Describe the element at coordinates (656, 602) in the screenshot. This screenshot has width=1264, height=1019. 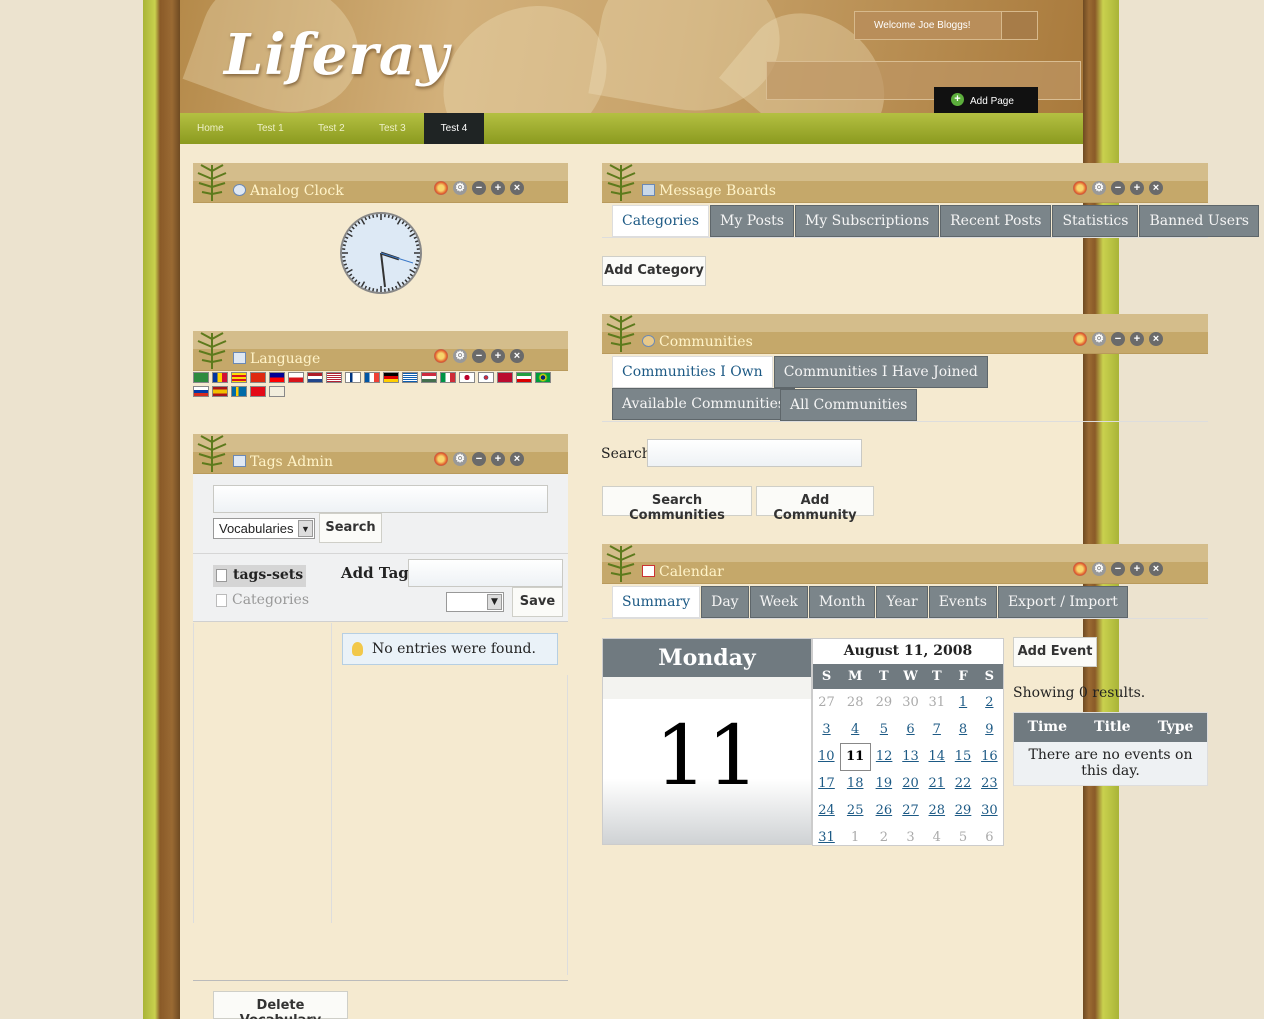
I see `tab-summary: Summary` at that location.